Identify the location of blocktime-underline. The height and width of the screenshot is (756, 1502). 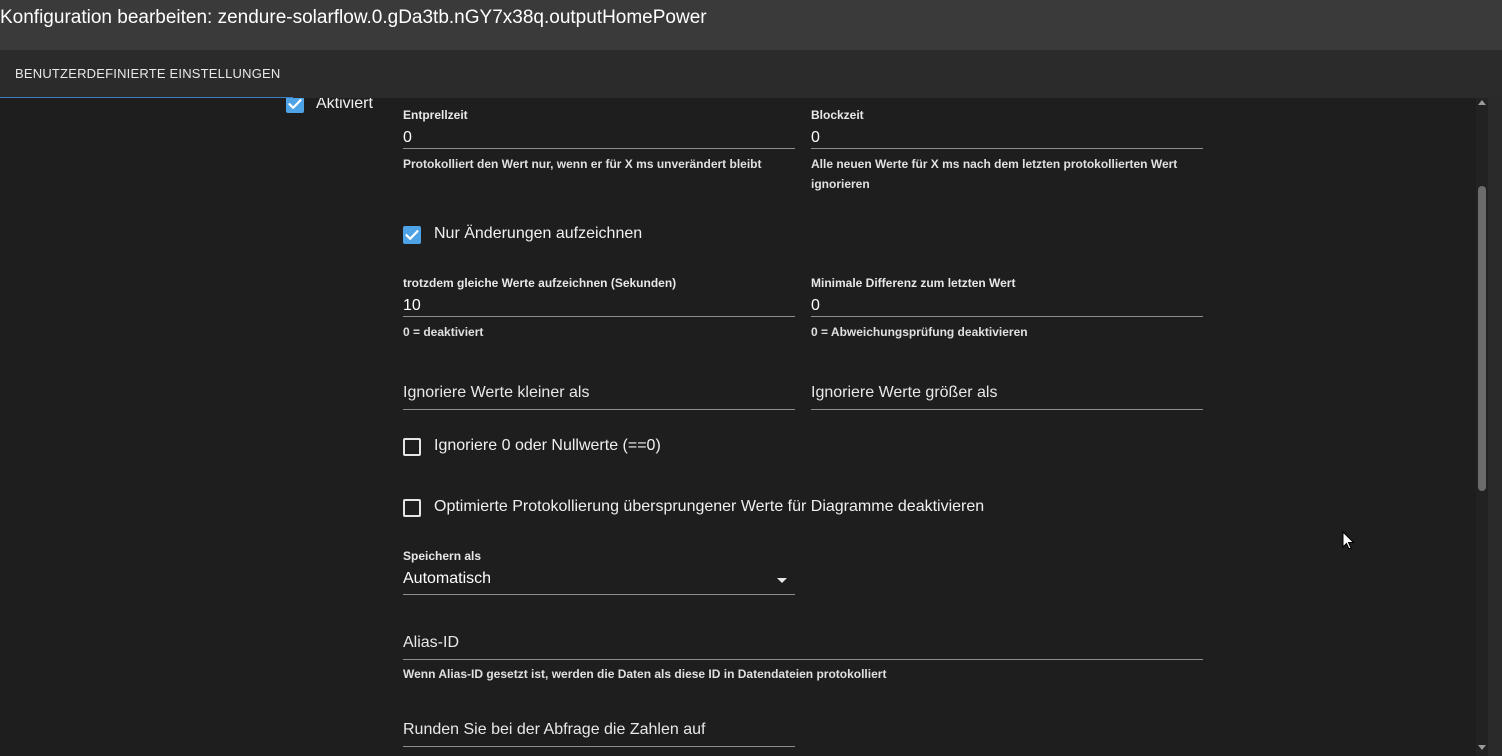
(1007, 148).